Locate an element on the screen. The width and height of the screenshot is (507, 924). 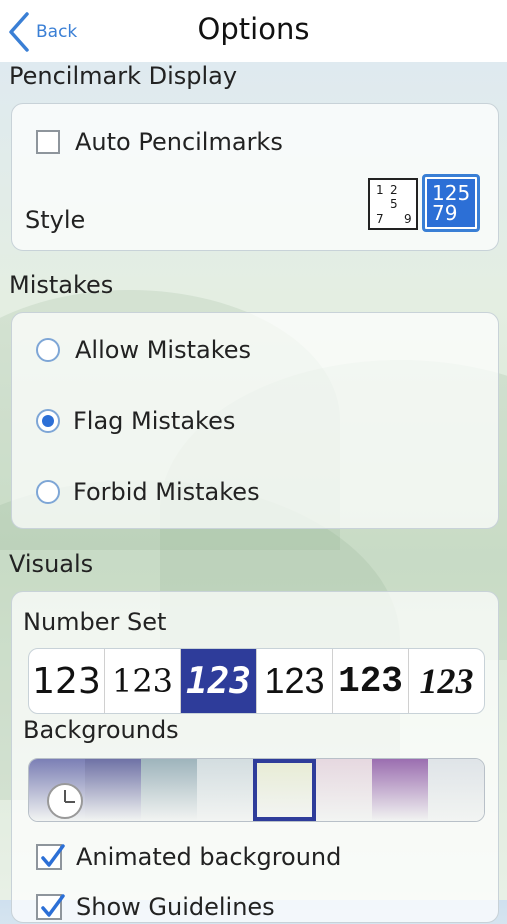
background-option-selected is located at coordinates (284, 790).